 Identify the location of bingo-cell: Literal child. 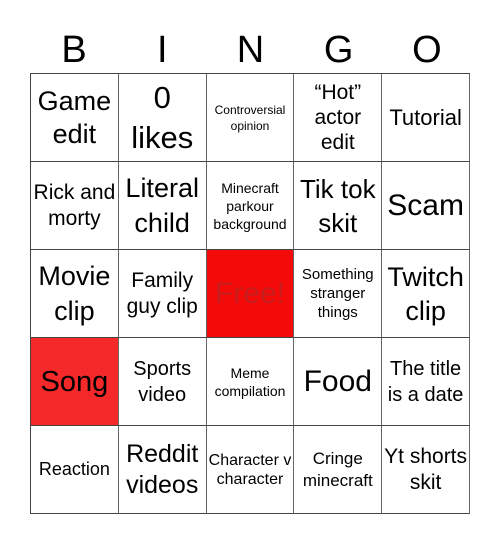
(162, 206).